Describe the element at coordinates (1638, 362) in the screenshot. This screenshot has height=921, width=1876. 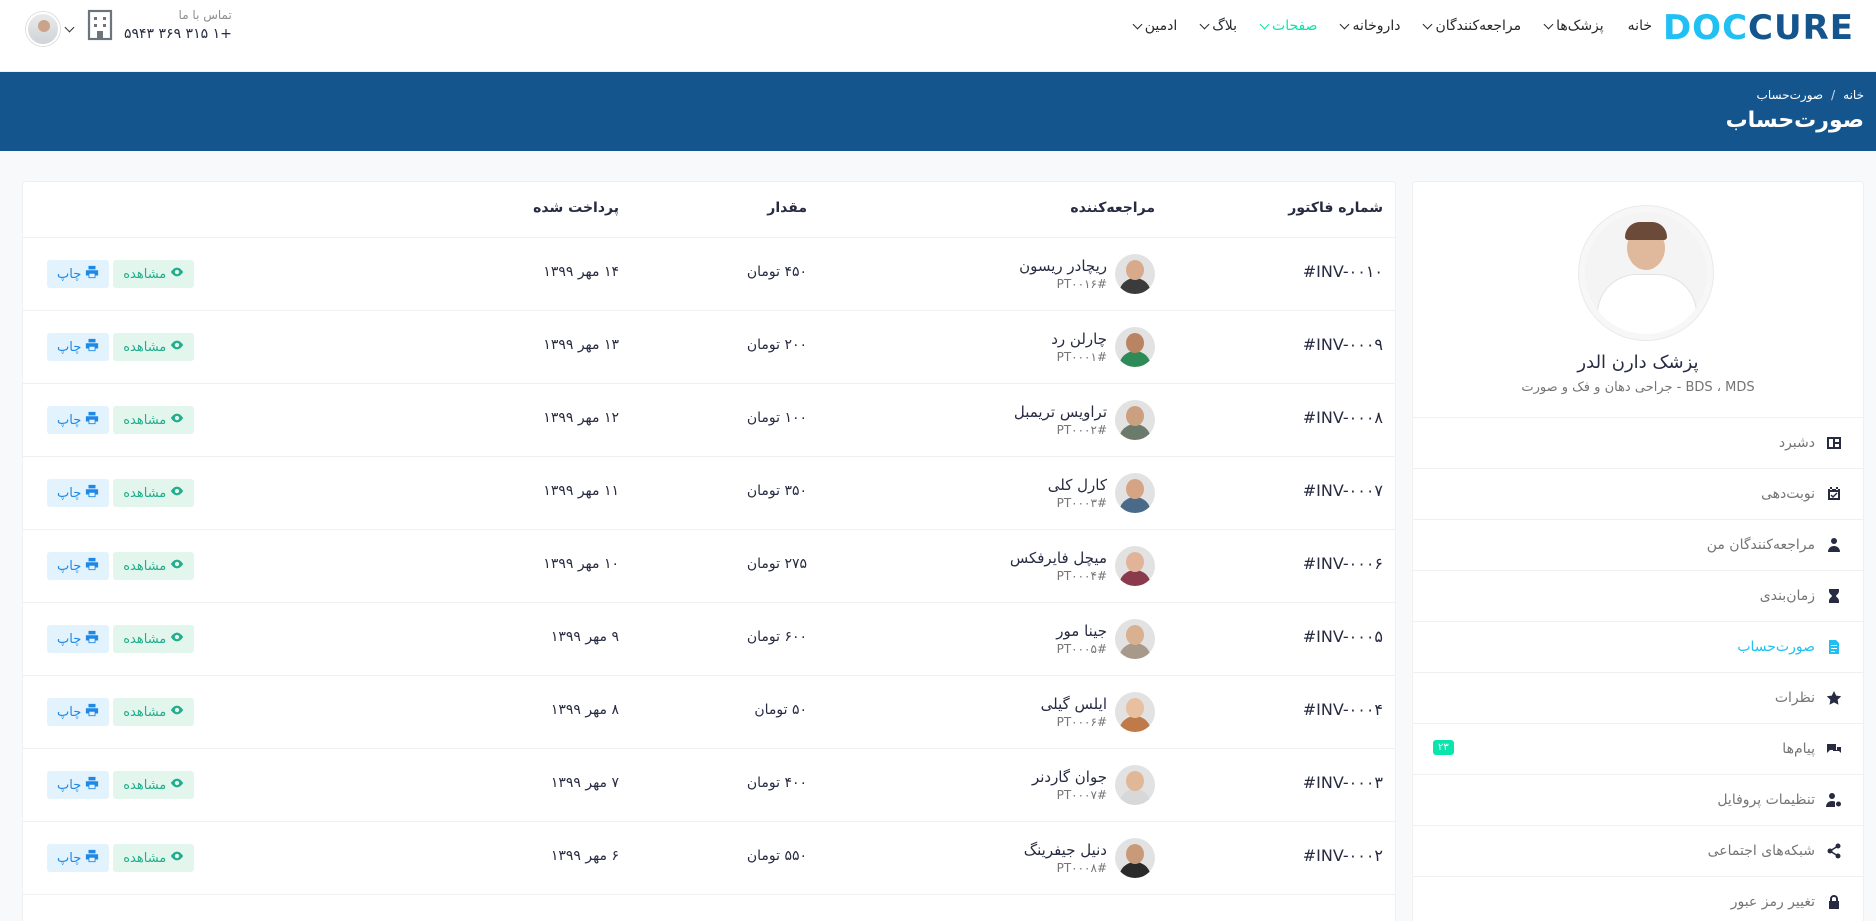
I see `doctor-name: پزشک دارن الدر` at that location.